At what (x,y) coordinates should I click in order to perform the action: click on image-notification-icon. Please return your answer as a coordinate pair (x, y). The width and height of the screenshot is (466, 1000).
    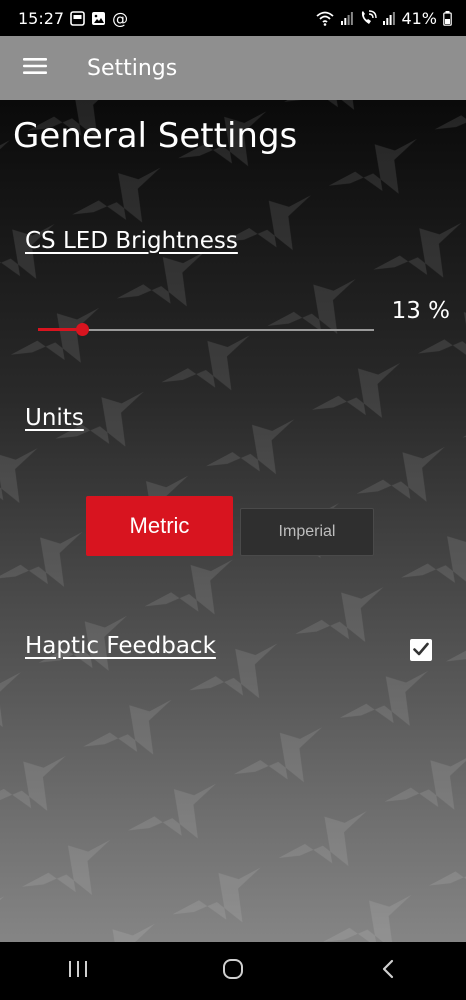
    Looking at the image, I should click on (98, 18).